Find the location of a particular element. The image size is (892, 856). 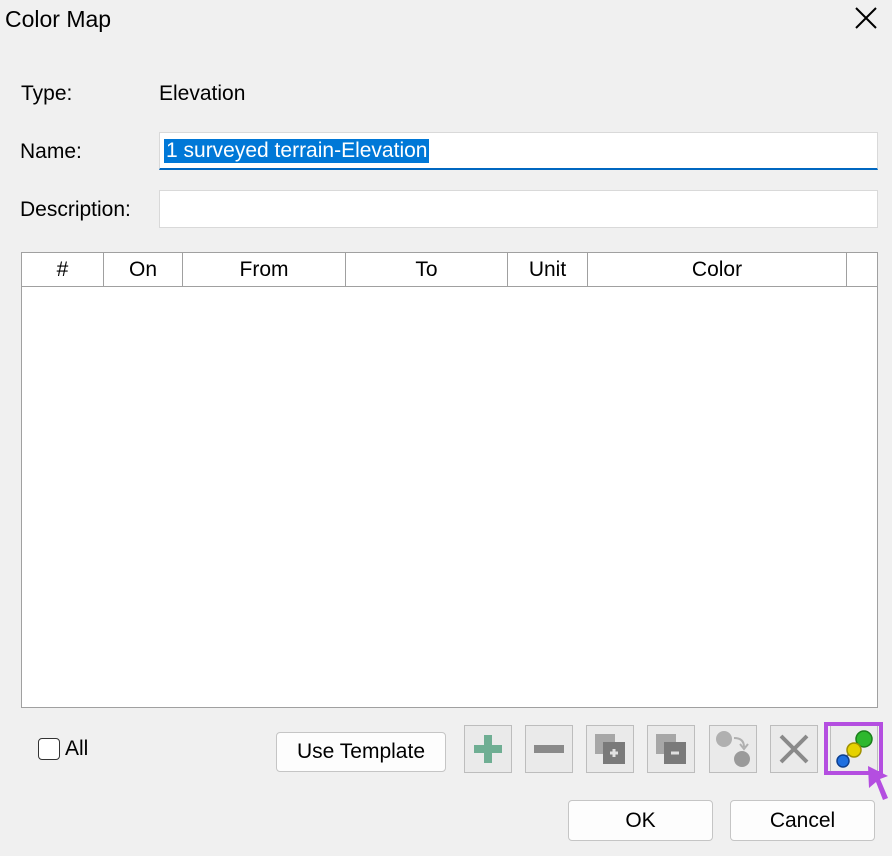

close-button is located at coordinates (866, 18).